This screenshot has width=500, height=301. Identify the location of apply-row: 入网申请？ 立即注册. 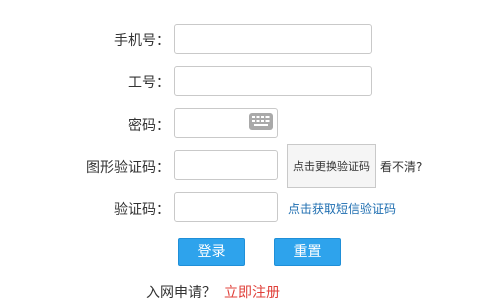
(213, 291).